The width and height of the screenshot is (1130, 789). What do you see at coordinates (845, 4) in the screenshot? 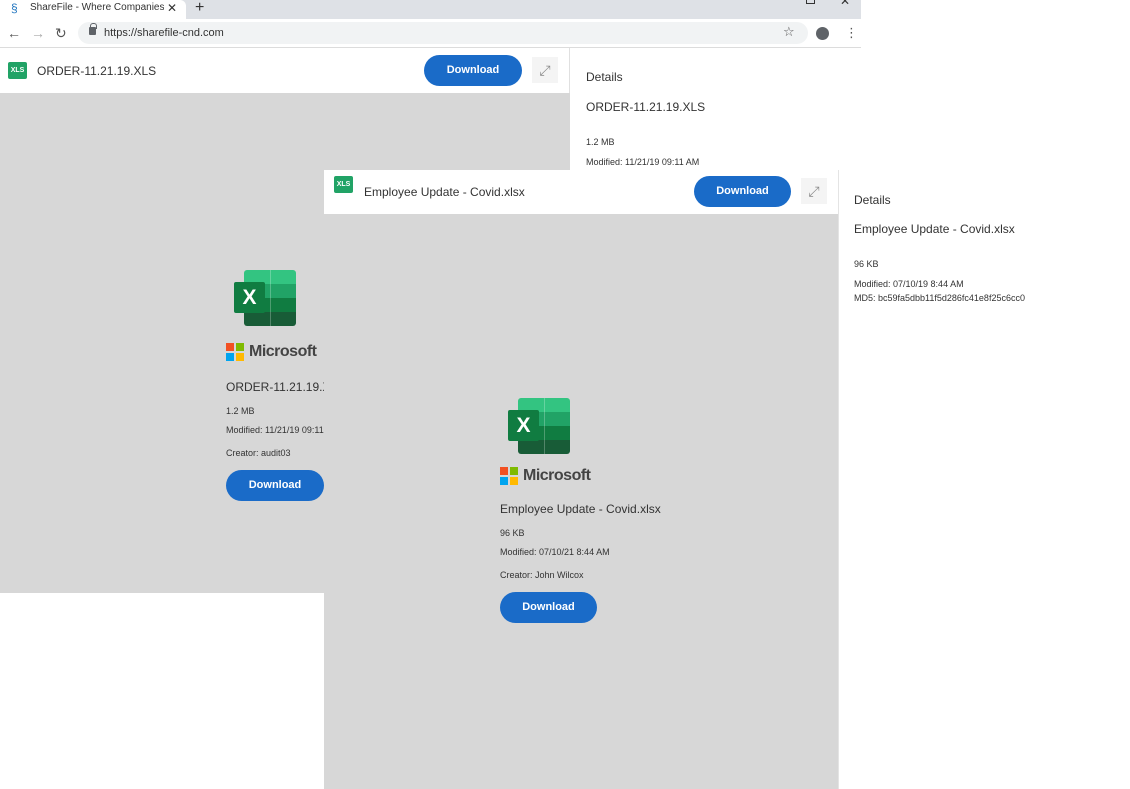
I see `close-window-icon: ✕` at bounding box center [845, 4].